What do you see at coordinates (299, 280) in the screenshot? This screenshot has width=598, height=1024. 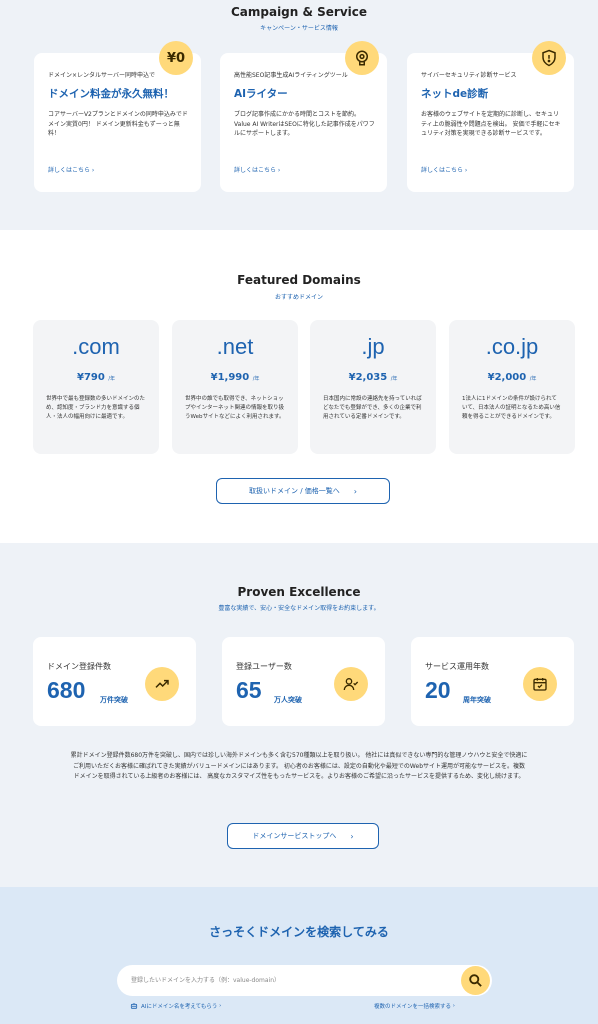 I see `domains-title: Featured Domains` at bounding box center [299, 280].